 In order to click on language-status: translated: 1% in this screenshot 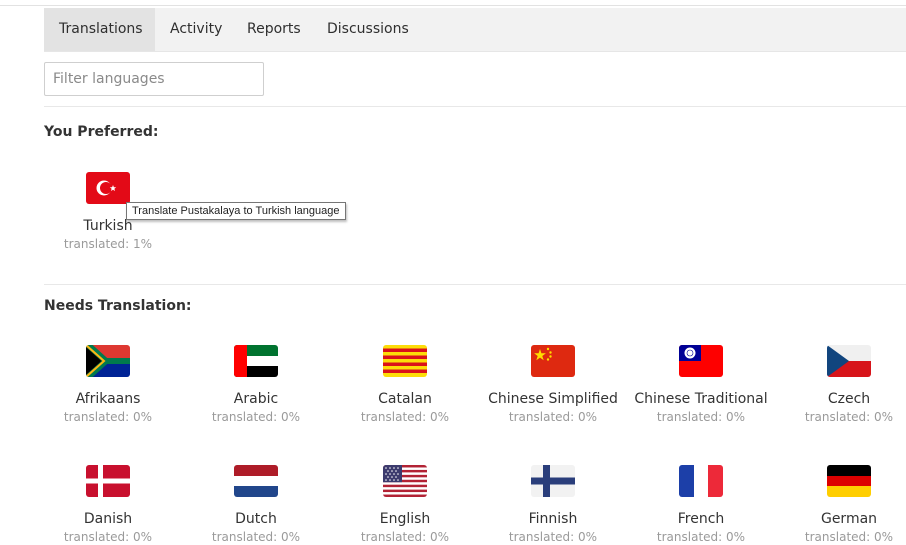, I will do `click(108, 244)`.